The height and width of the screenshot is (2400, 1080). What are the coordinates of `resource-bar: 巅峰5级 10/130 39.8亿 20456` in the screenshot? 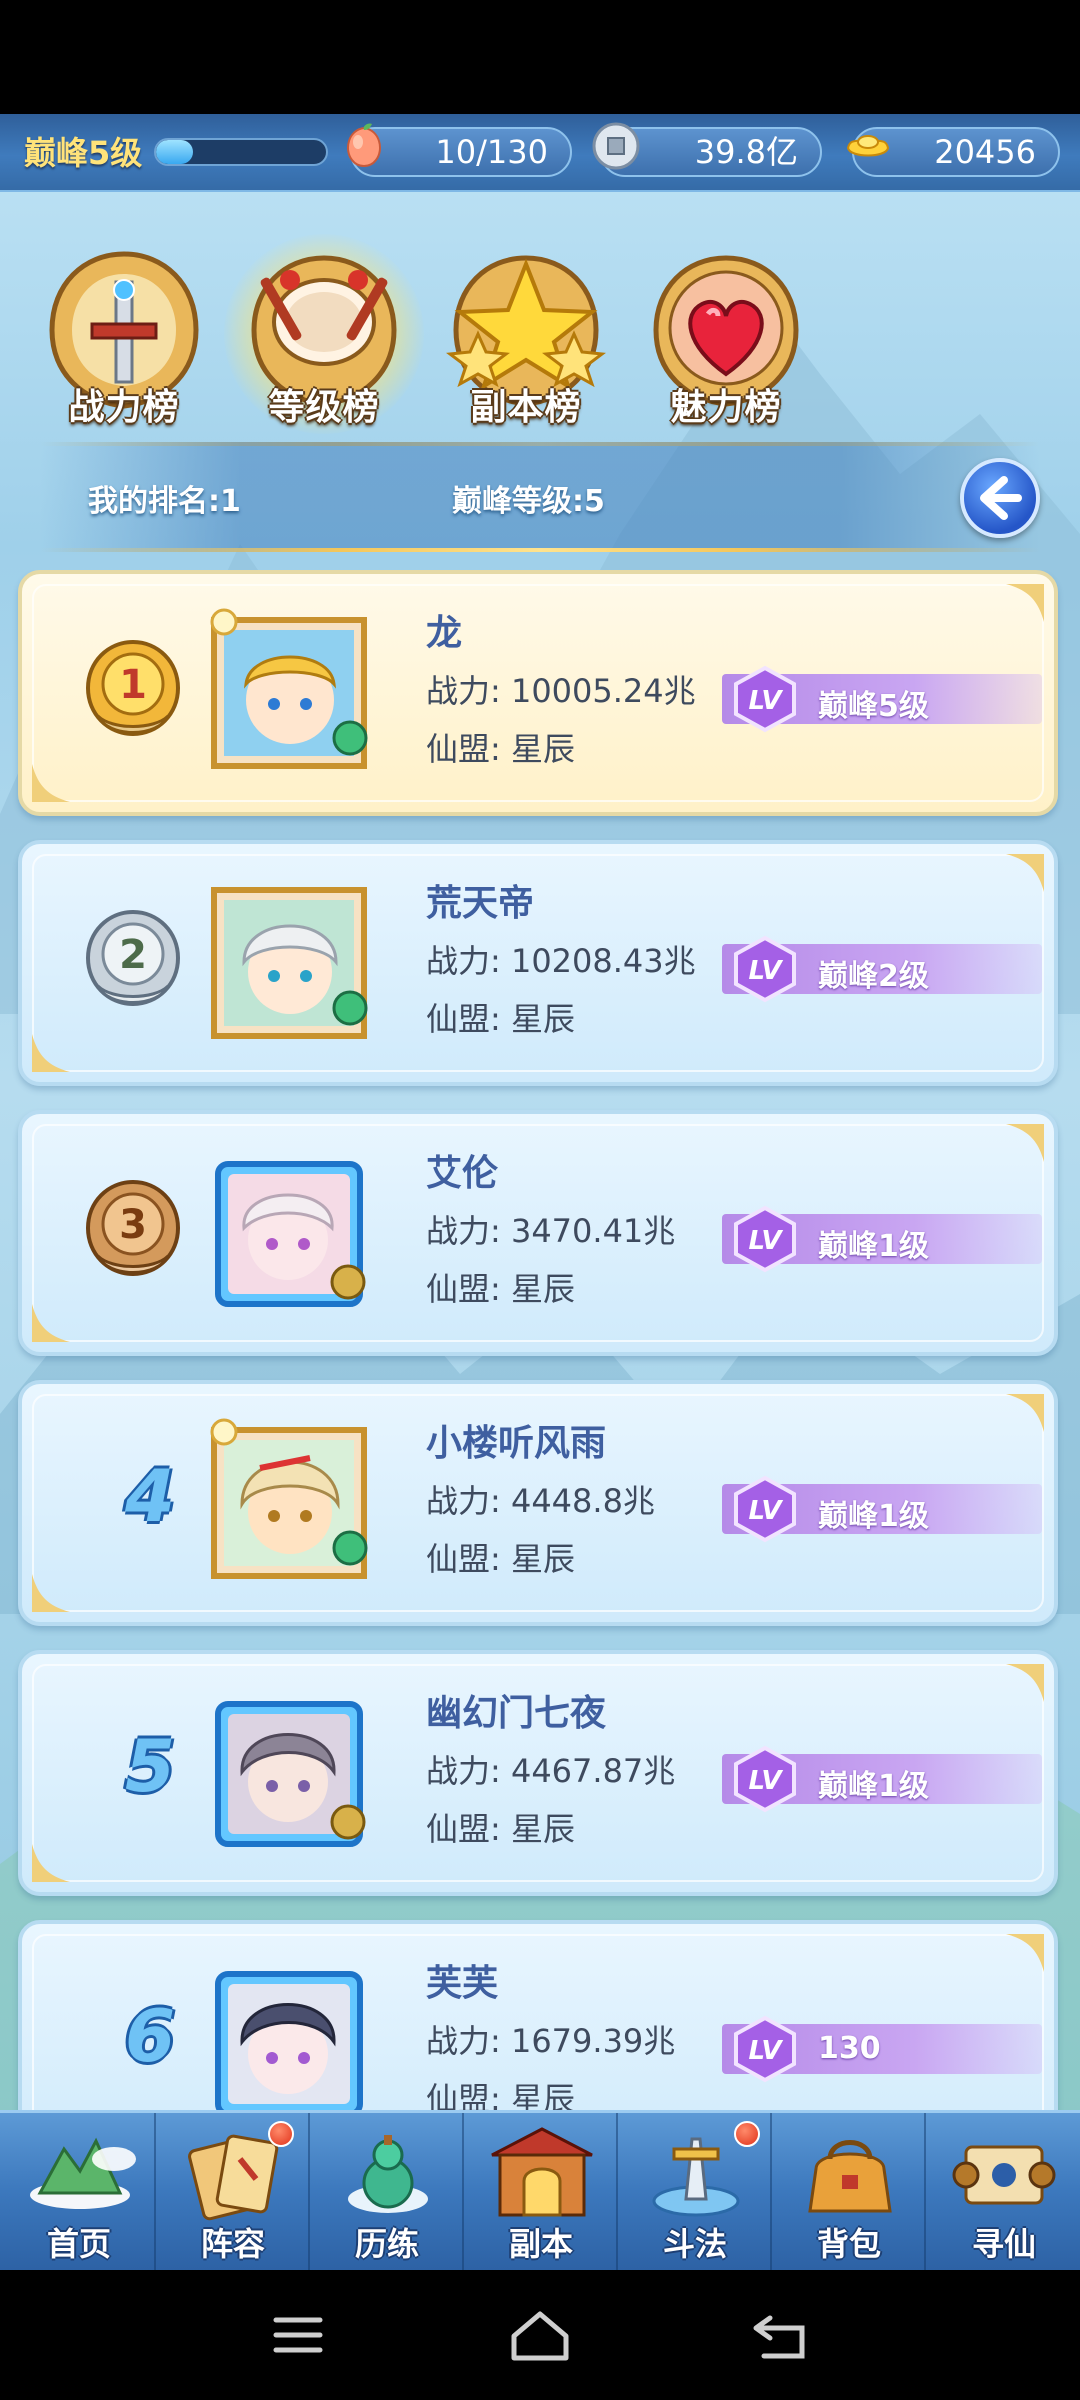 It's located at (540, 153).